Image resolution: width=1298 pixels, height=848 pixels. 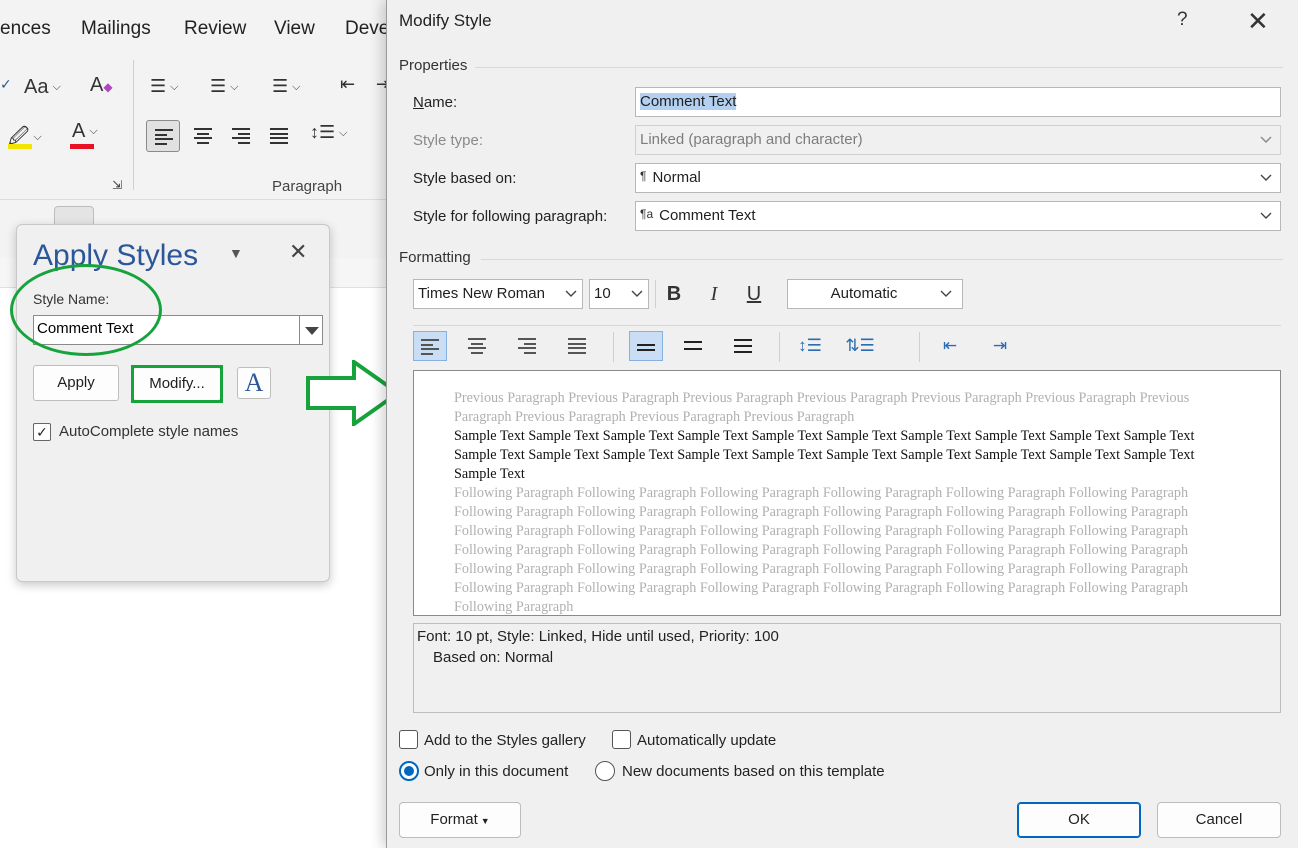 What do you see at coordinates (445, 20) in the screenshot?
I see `dialog-title: Modify Style` at bounding box center [445, 20].